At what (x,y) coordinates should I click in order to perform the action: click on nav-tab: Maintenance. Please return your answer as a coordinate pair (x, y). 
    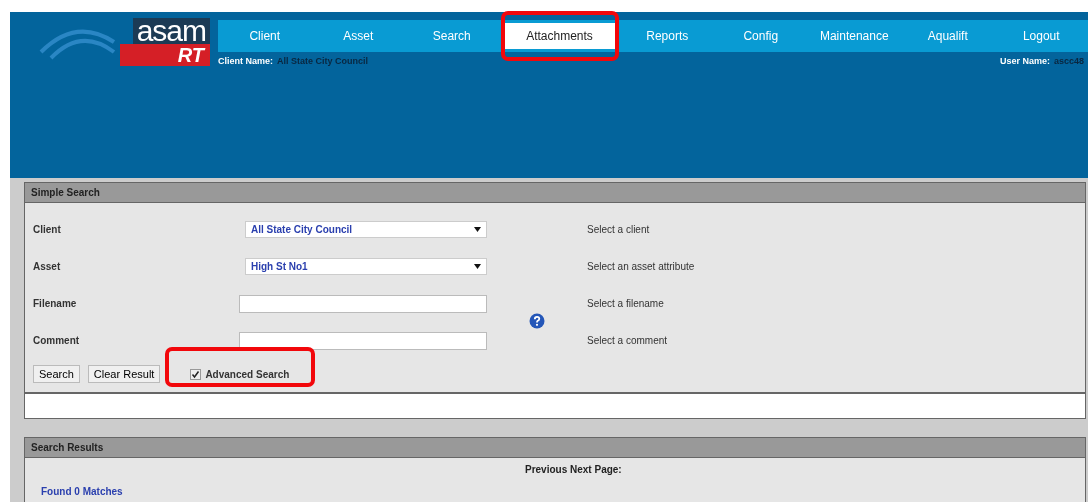
    Looking at the image, I should click on (854, 36).